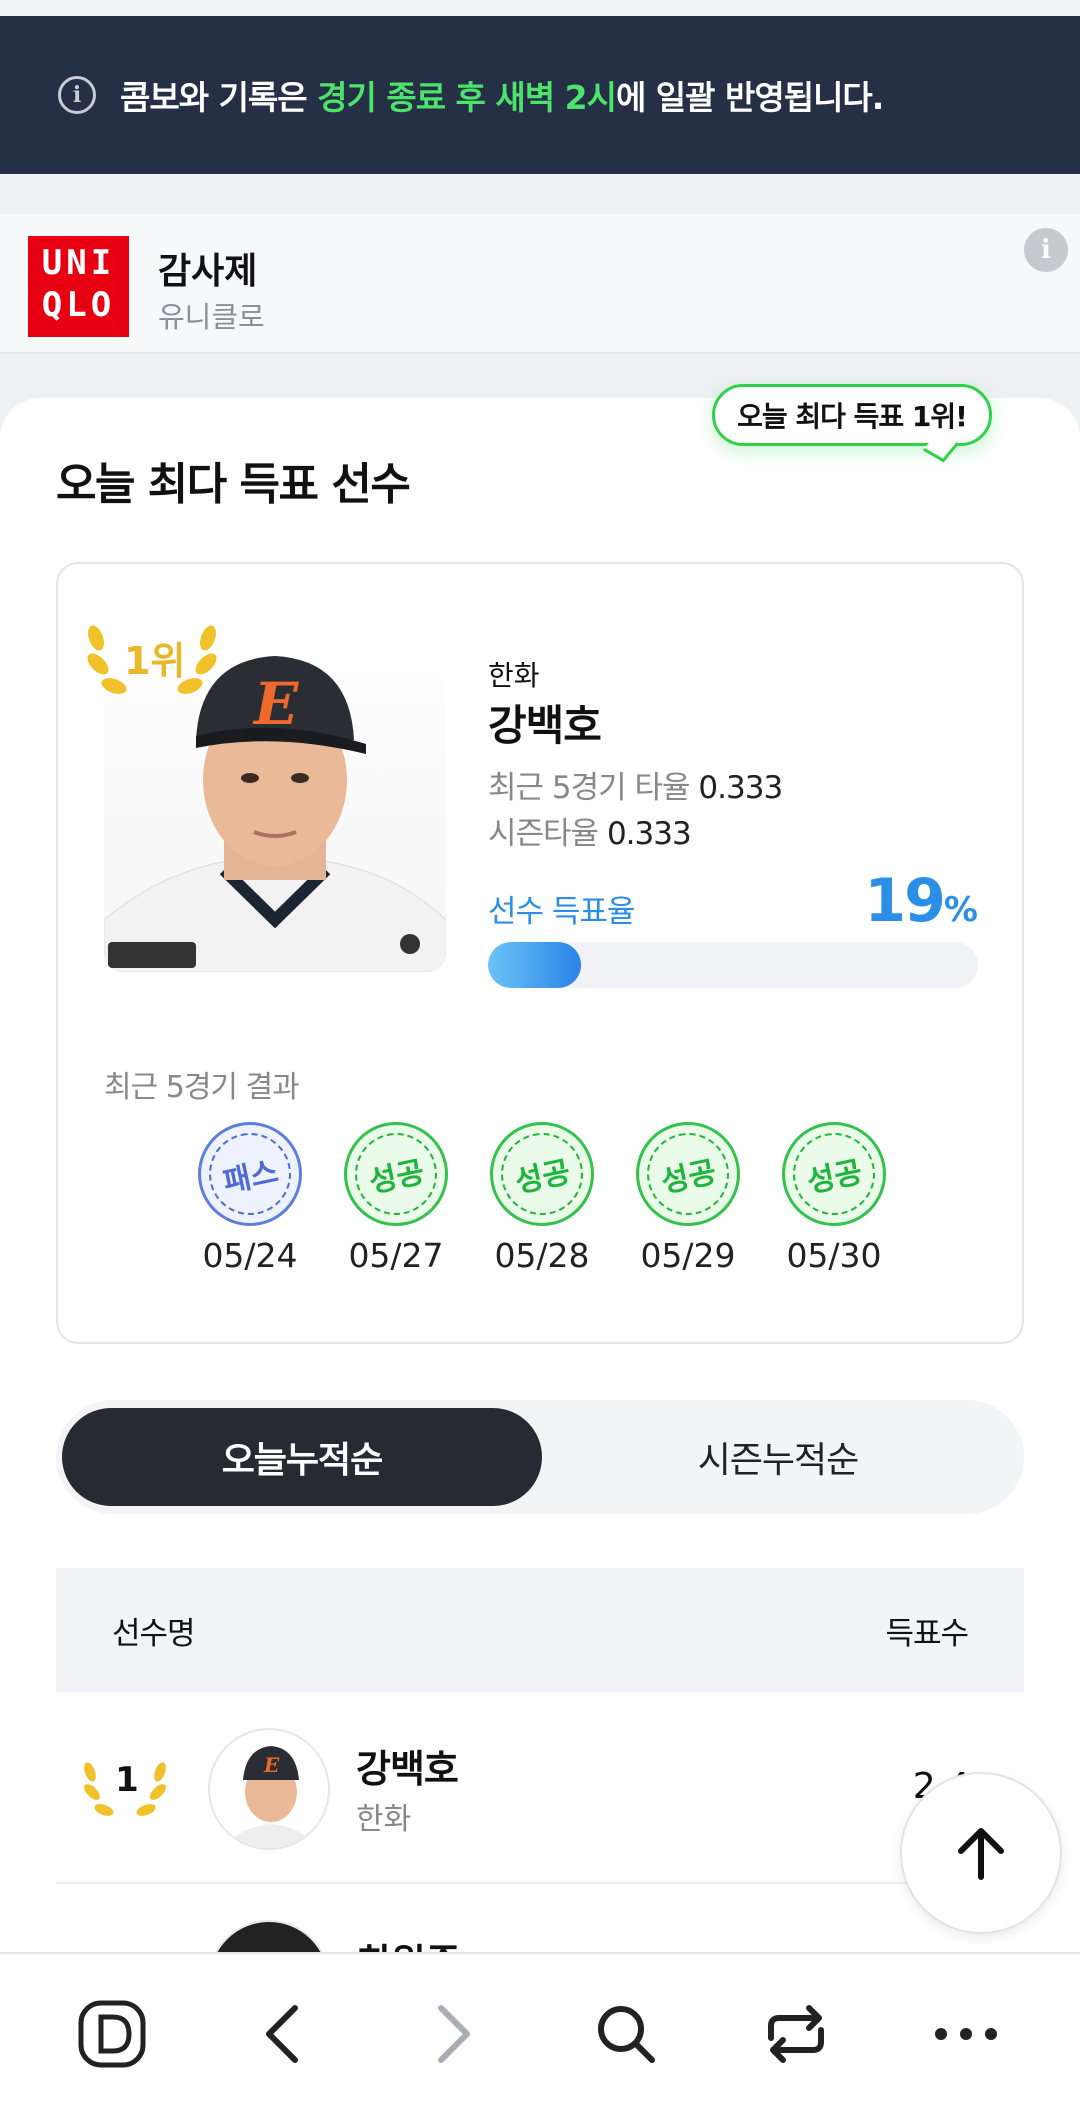  I want to click on d-logo-icon, so click(112, 2034).